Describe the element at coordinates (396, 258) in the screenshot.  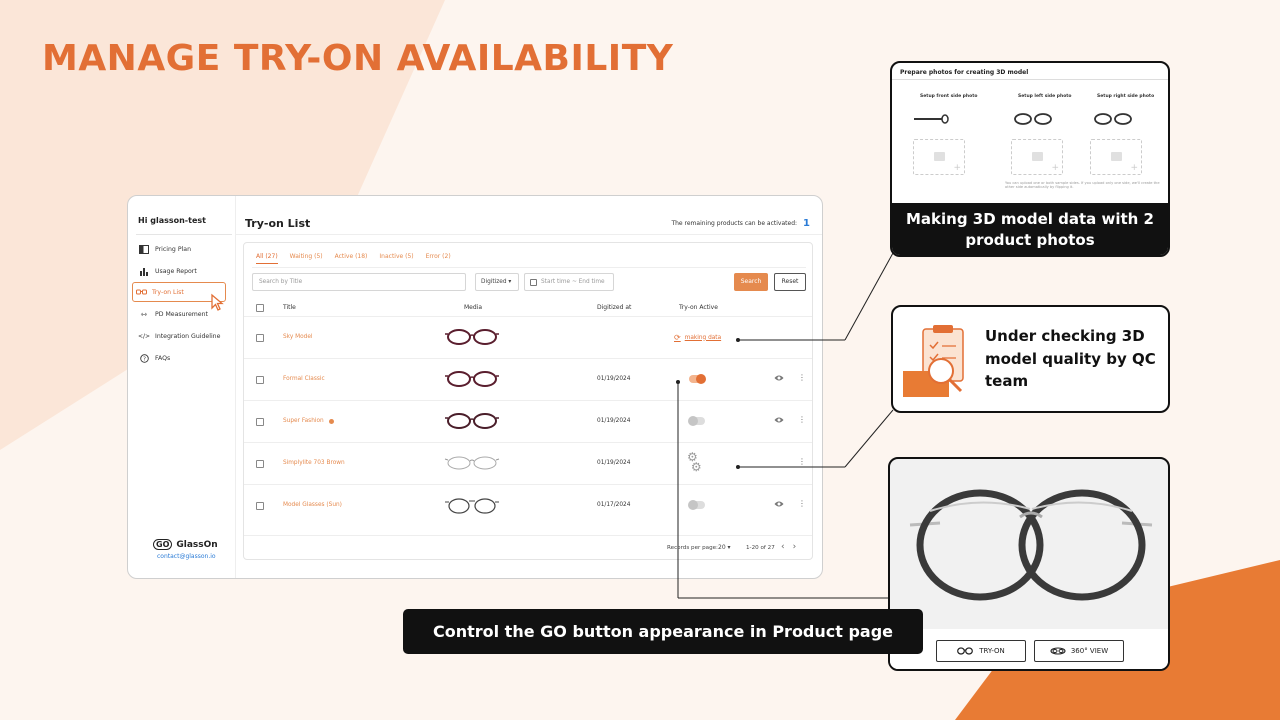
I see `tab-inactive: Inactive (5)` at that location.